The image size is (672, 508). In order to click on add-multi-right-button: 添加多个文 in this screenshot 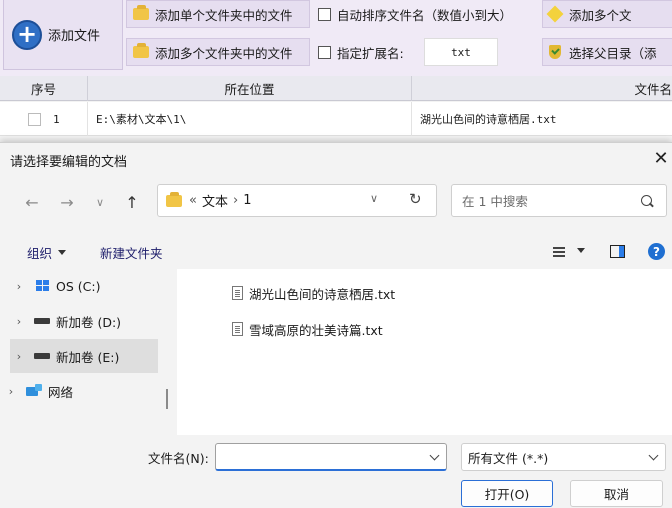, I will do `click(607, 14)`.